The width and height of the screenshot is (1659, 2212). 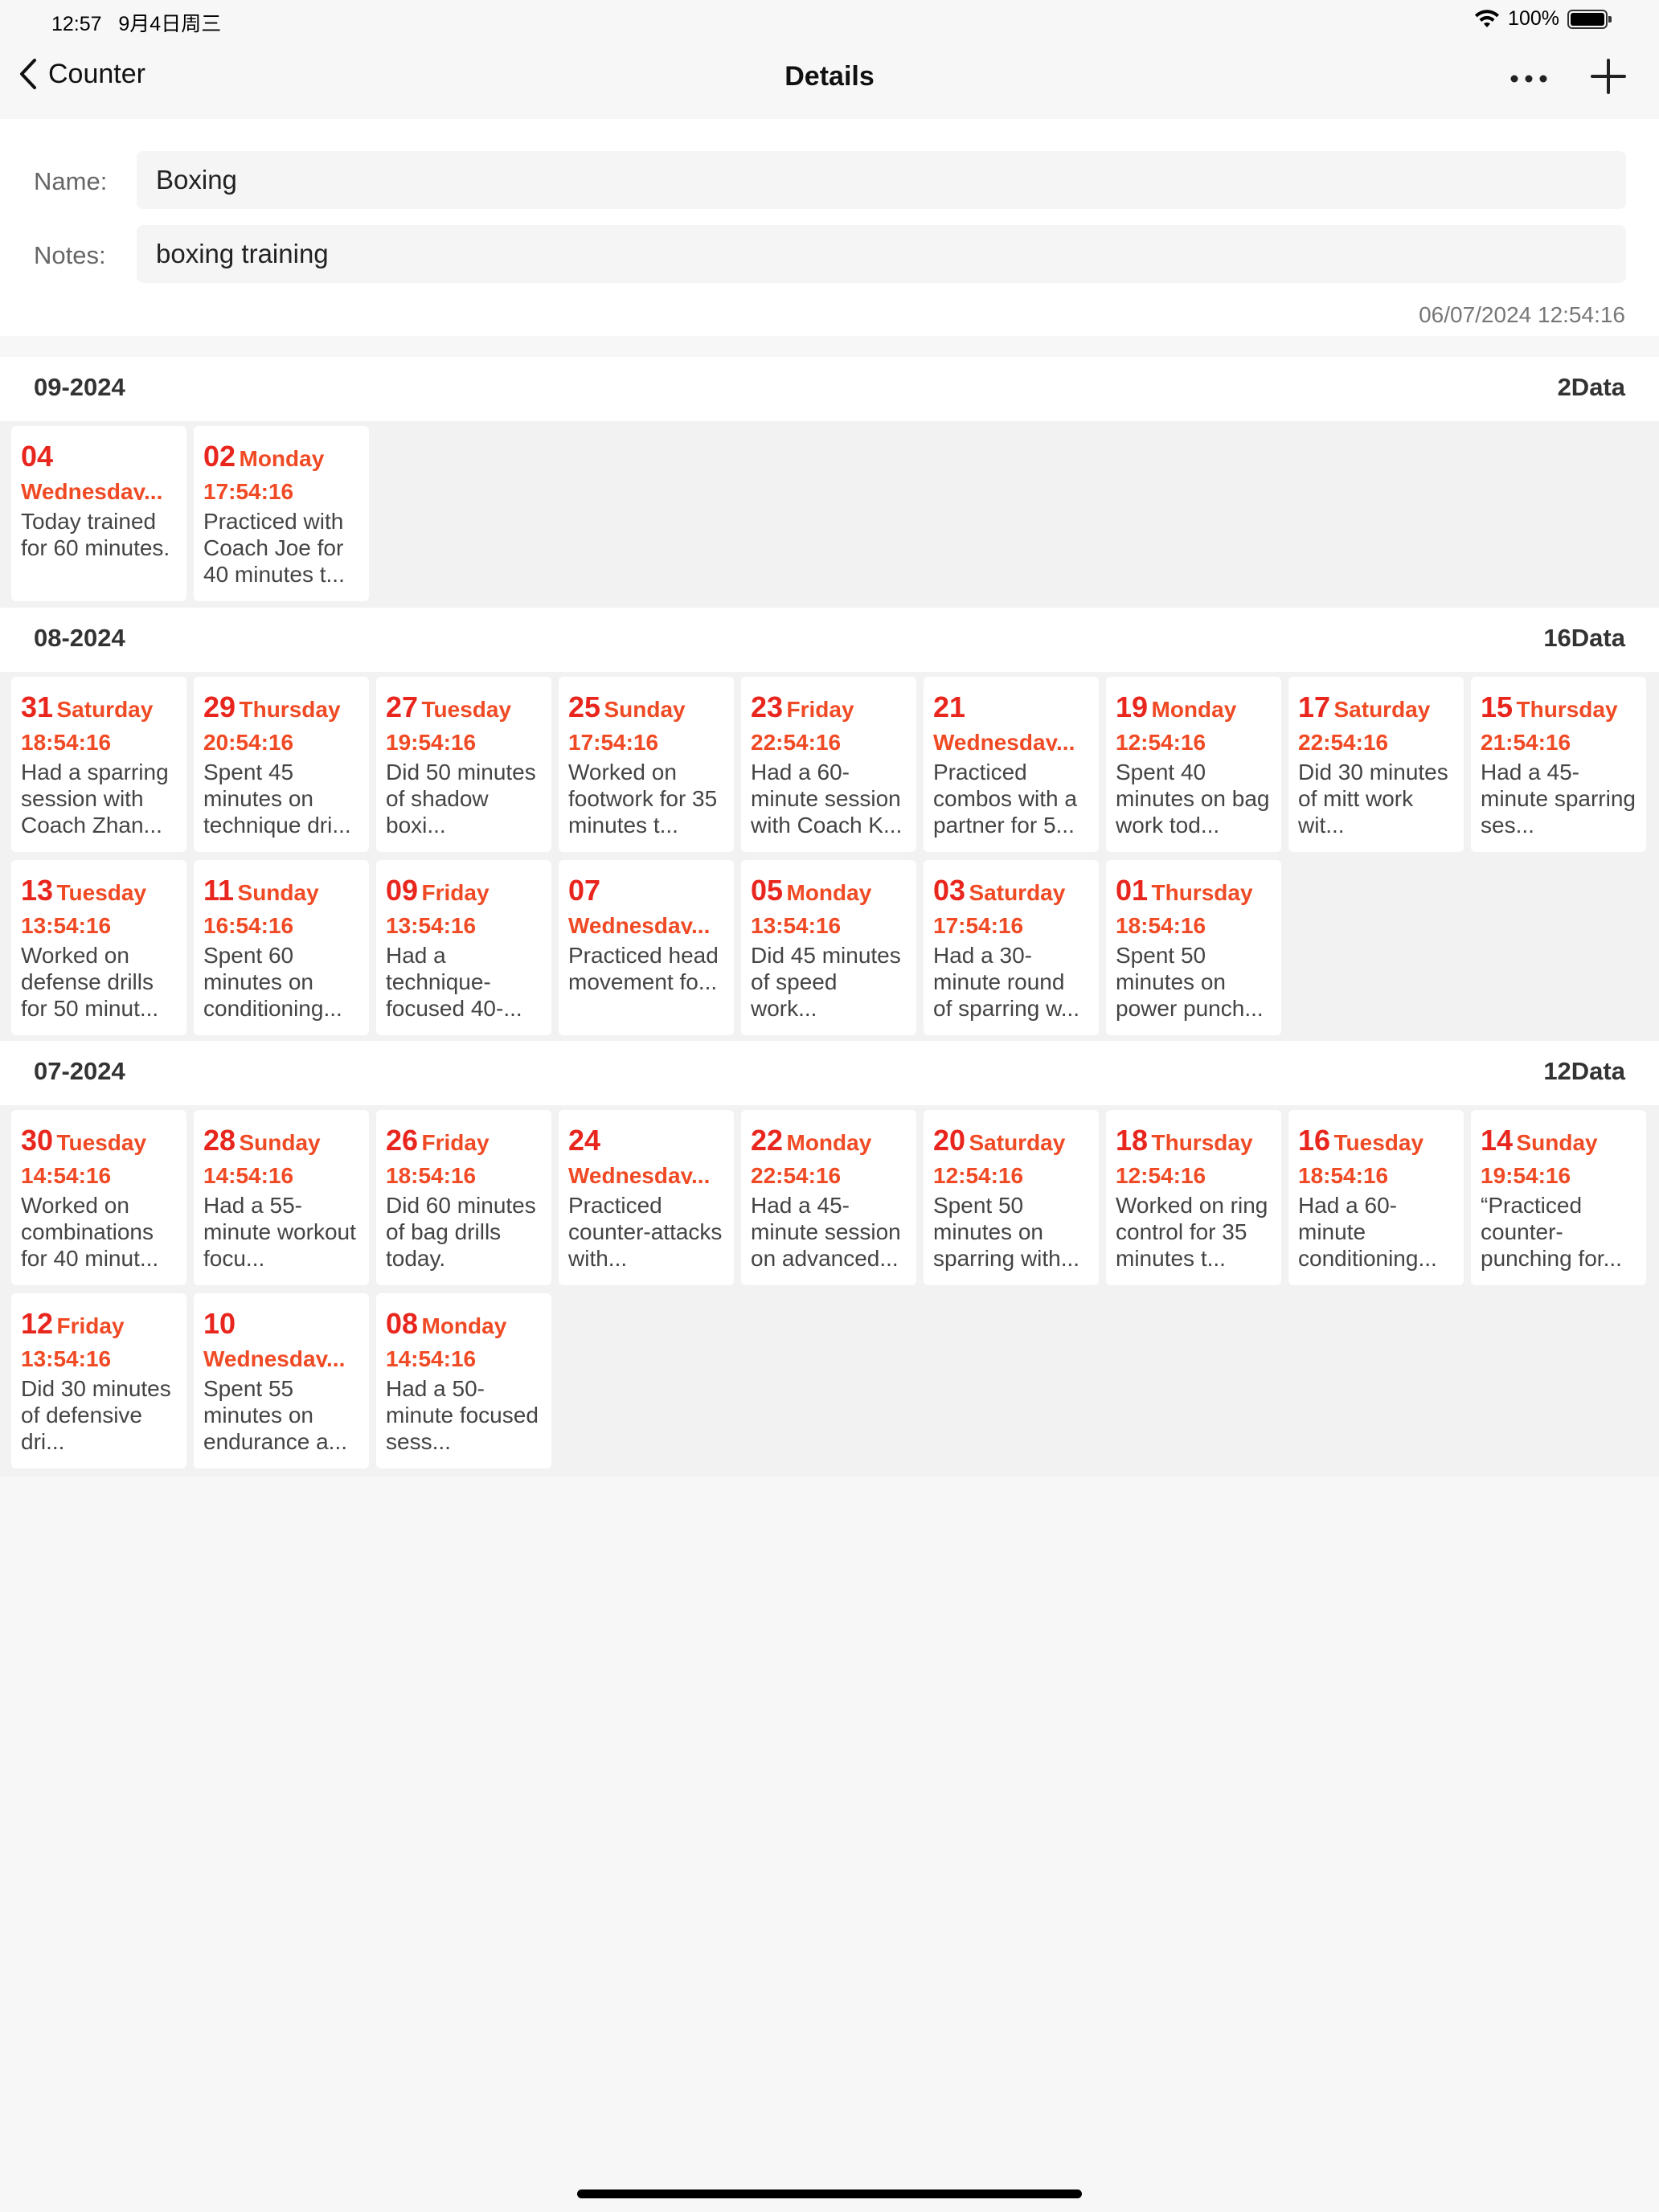 What do you see at coordinates (99, 1338) in the screenshot?
I see `record-header: 12 Friday 13:54:16` at bounding box center [99, 1338].